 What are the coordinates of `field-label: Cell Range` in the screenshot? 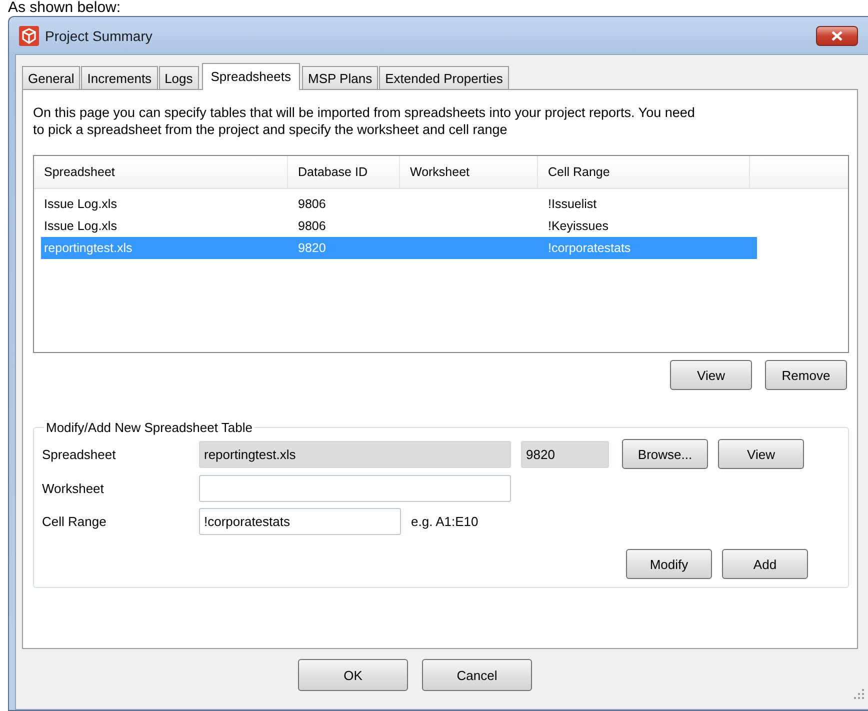 It's located at (75, 521).